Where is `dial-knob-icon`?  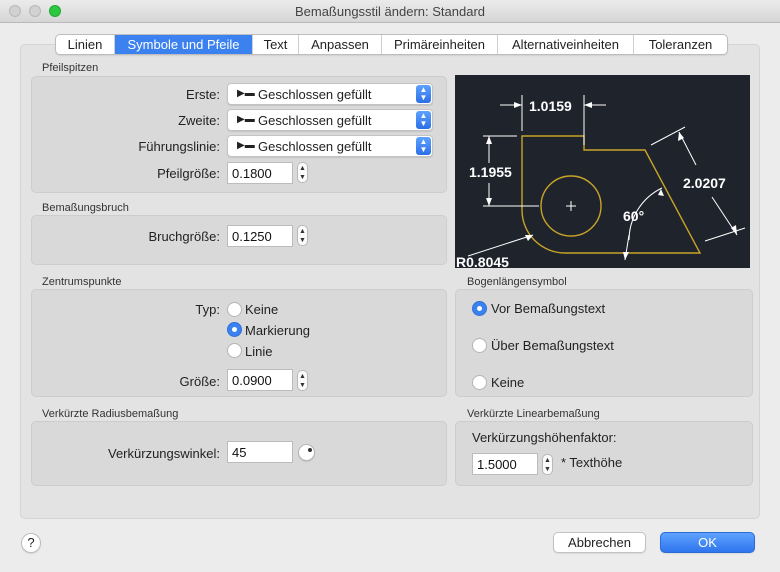
dial-knob-icon is located at coordinates (310, 450).